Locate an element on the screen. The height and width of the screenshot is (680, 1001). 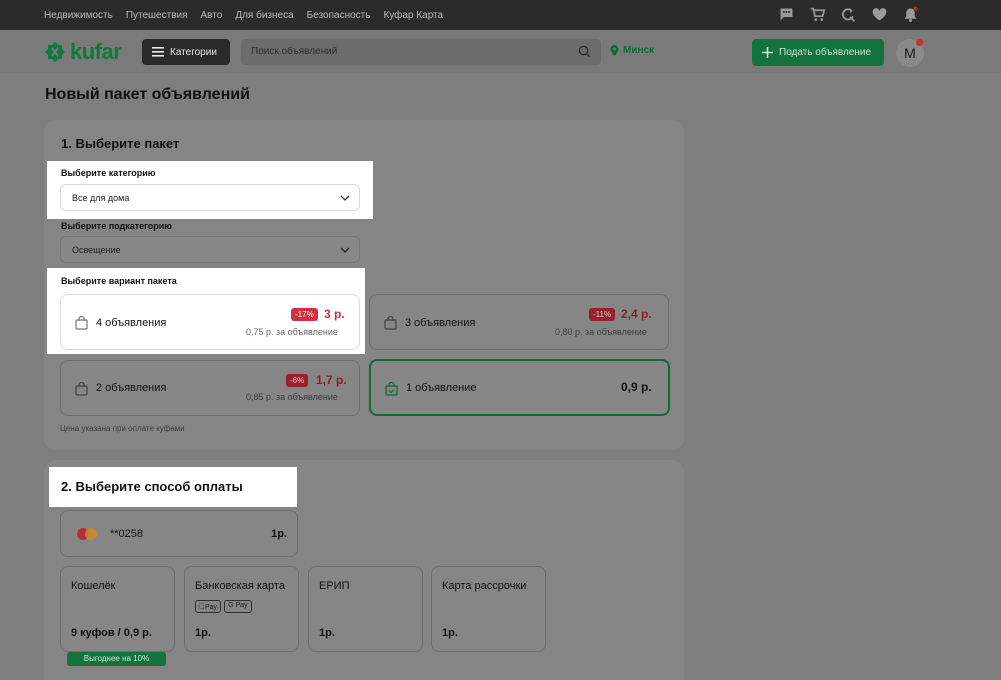
package-option-1-selected: 1 объявление 0,9 р. is located at coordinates (519, 387).